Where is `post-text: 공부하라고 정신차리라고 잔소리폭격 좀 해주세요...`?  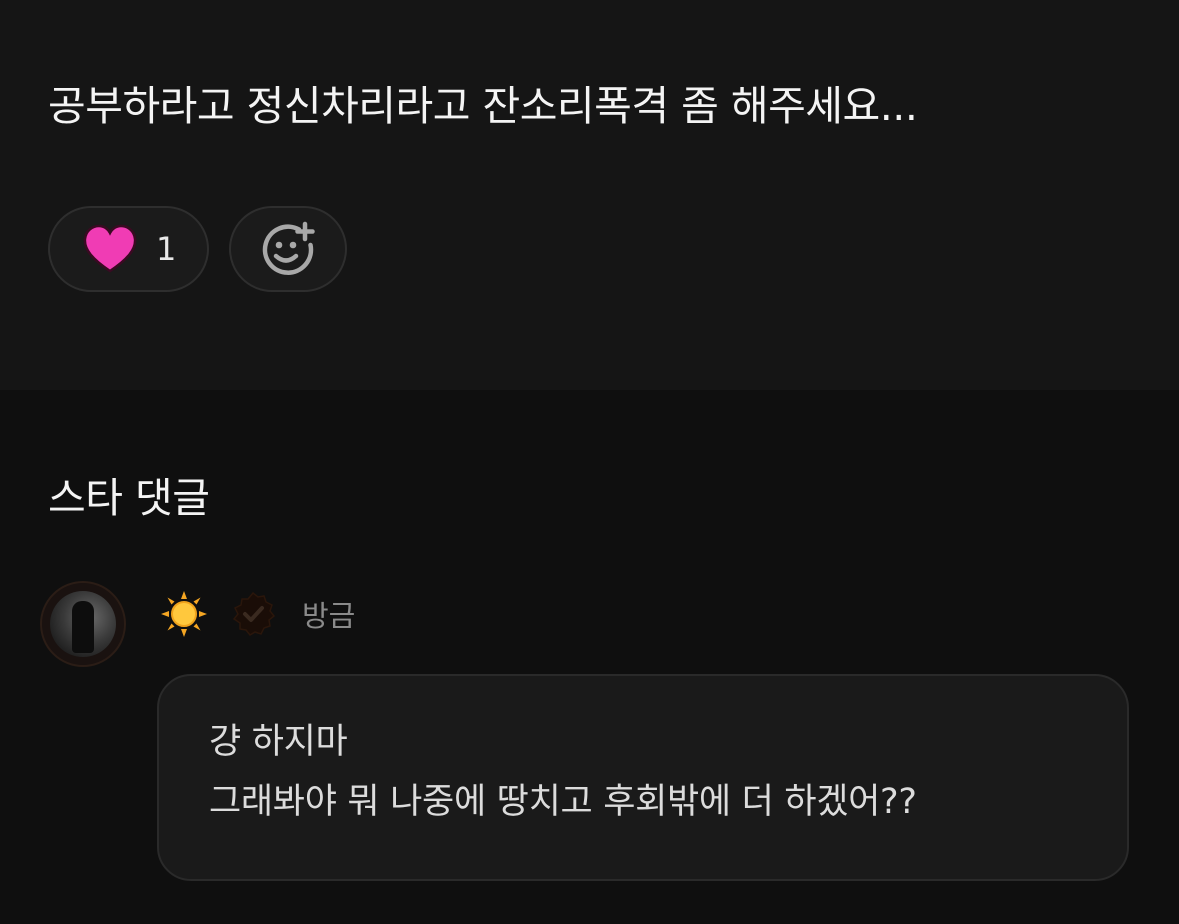 post-text: 공부하라고 정신차리라고 잔소리폭격 좀 해주세요... is located at coordinates (483, 106).